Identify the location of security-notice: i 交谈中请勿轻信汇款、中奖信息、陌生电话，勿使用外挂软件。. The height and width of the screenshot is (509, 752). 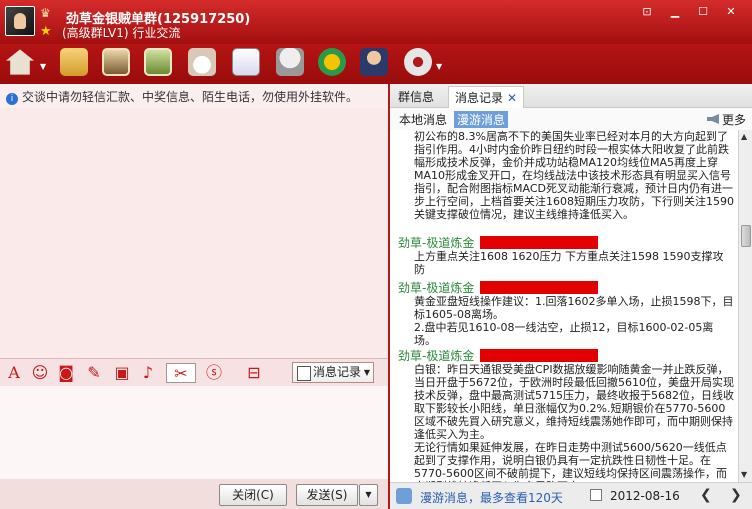
(182, 96).